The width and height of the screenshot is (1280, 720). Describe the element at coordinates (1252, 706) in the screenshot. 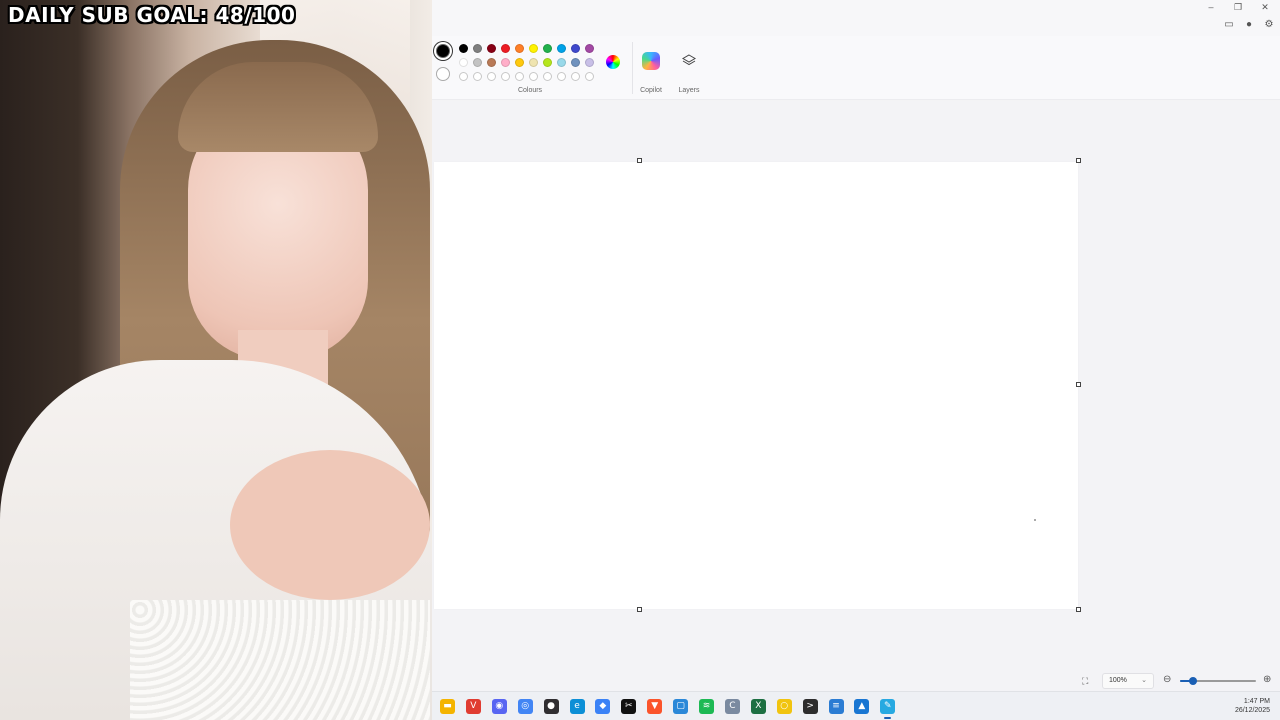

I see `system-clock: 1:47 PM 26/12/2025` at that location.